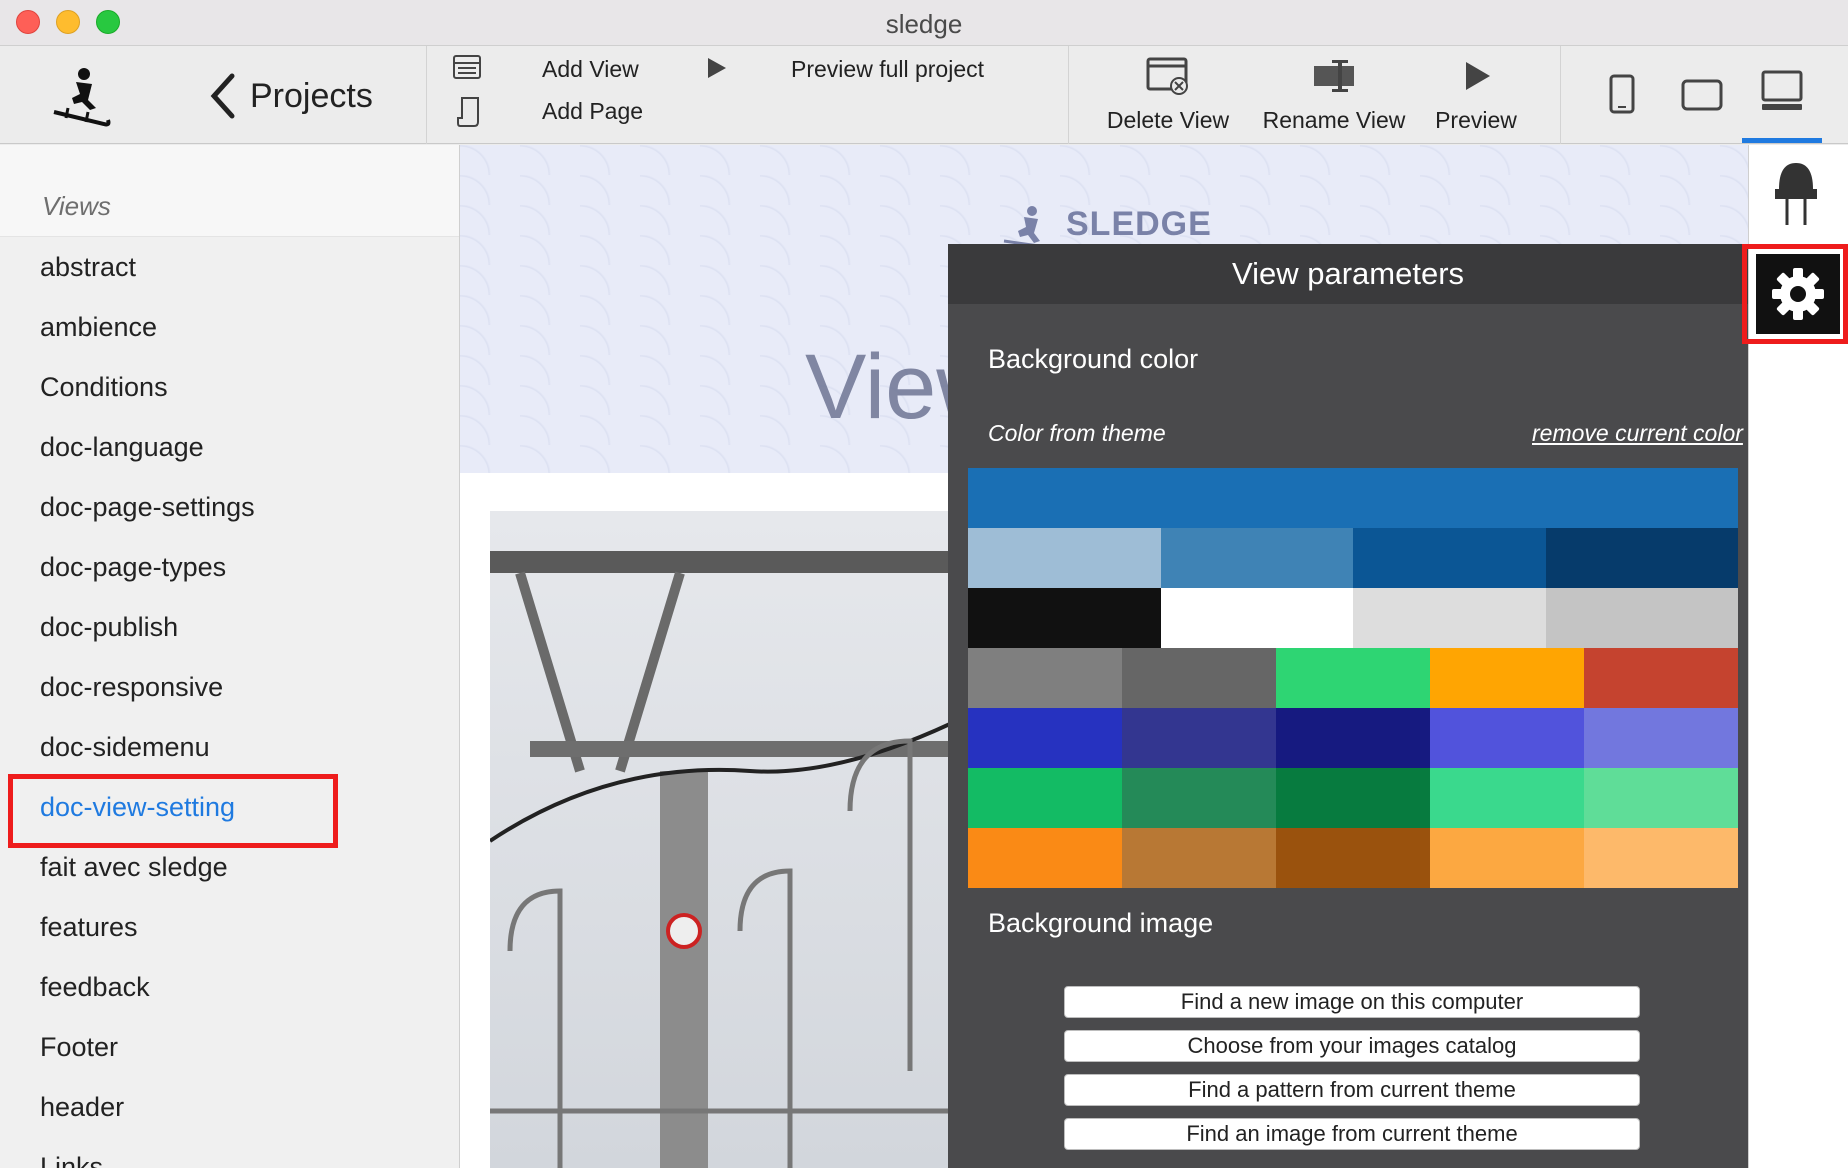 The height and width of the screenshot is (1168, 1848). Describe the element at coordinates (1702, 95) in the screenshot. I see `tablet-layout-icon` at that location.